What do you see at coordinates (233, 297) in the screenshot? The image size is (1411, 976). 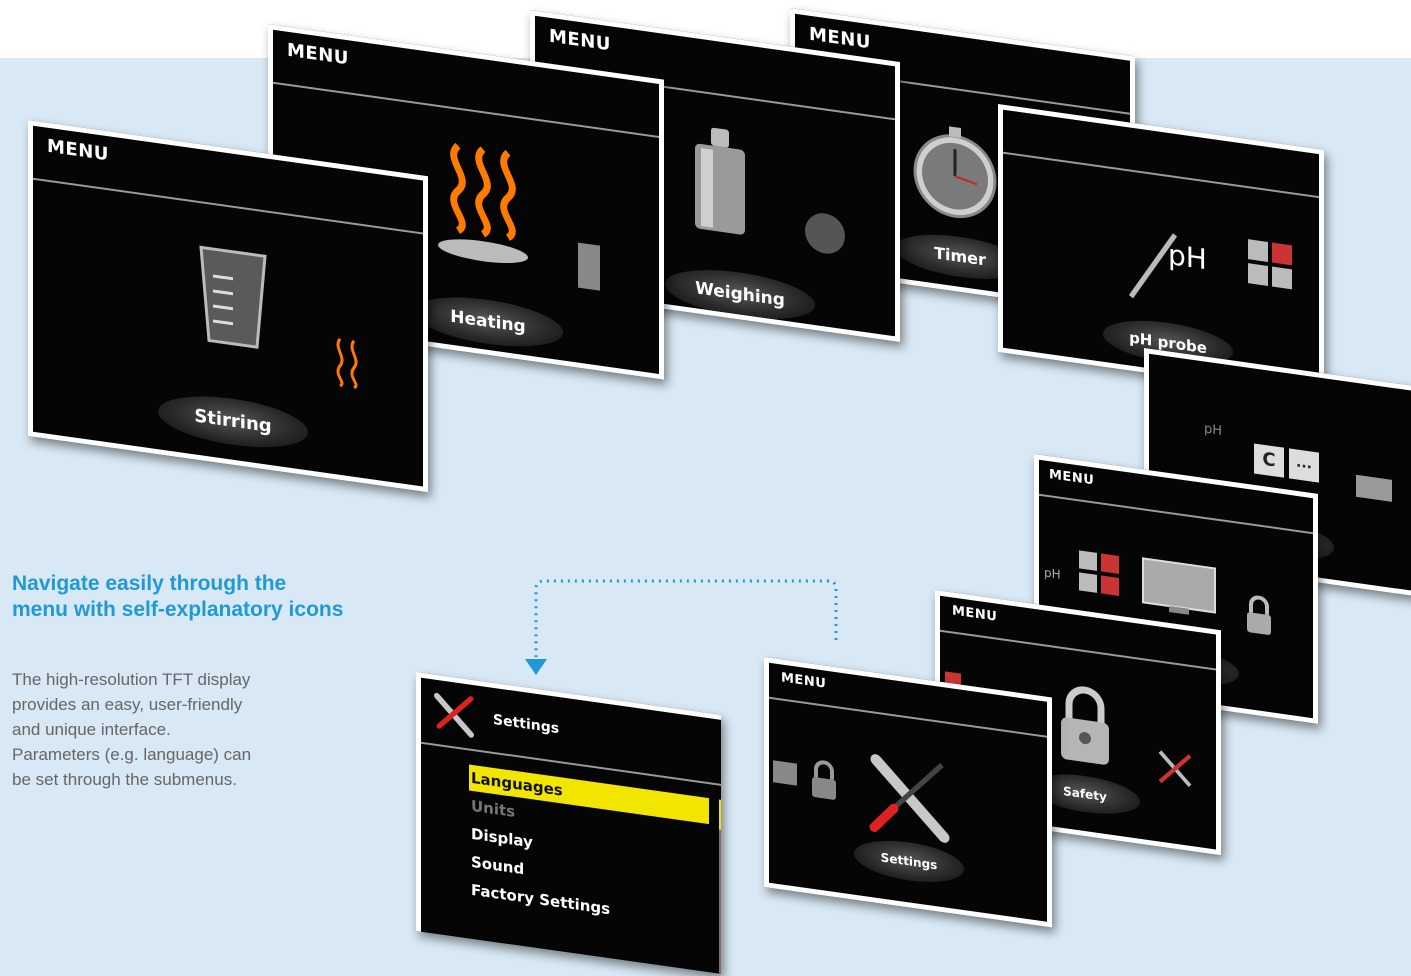 I see `beaker-icon` at bounding box center [233, 297].